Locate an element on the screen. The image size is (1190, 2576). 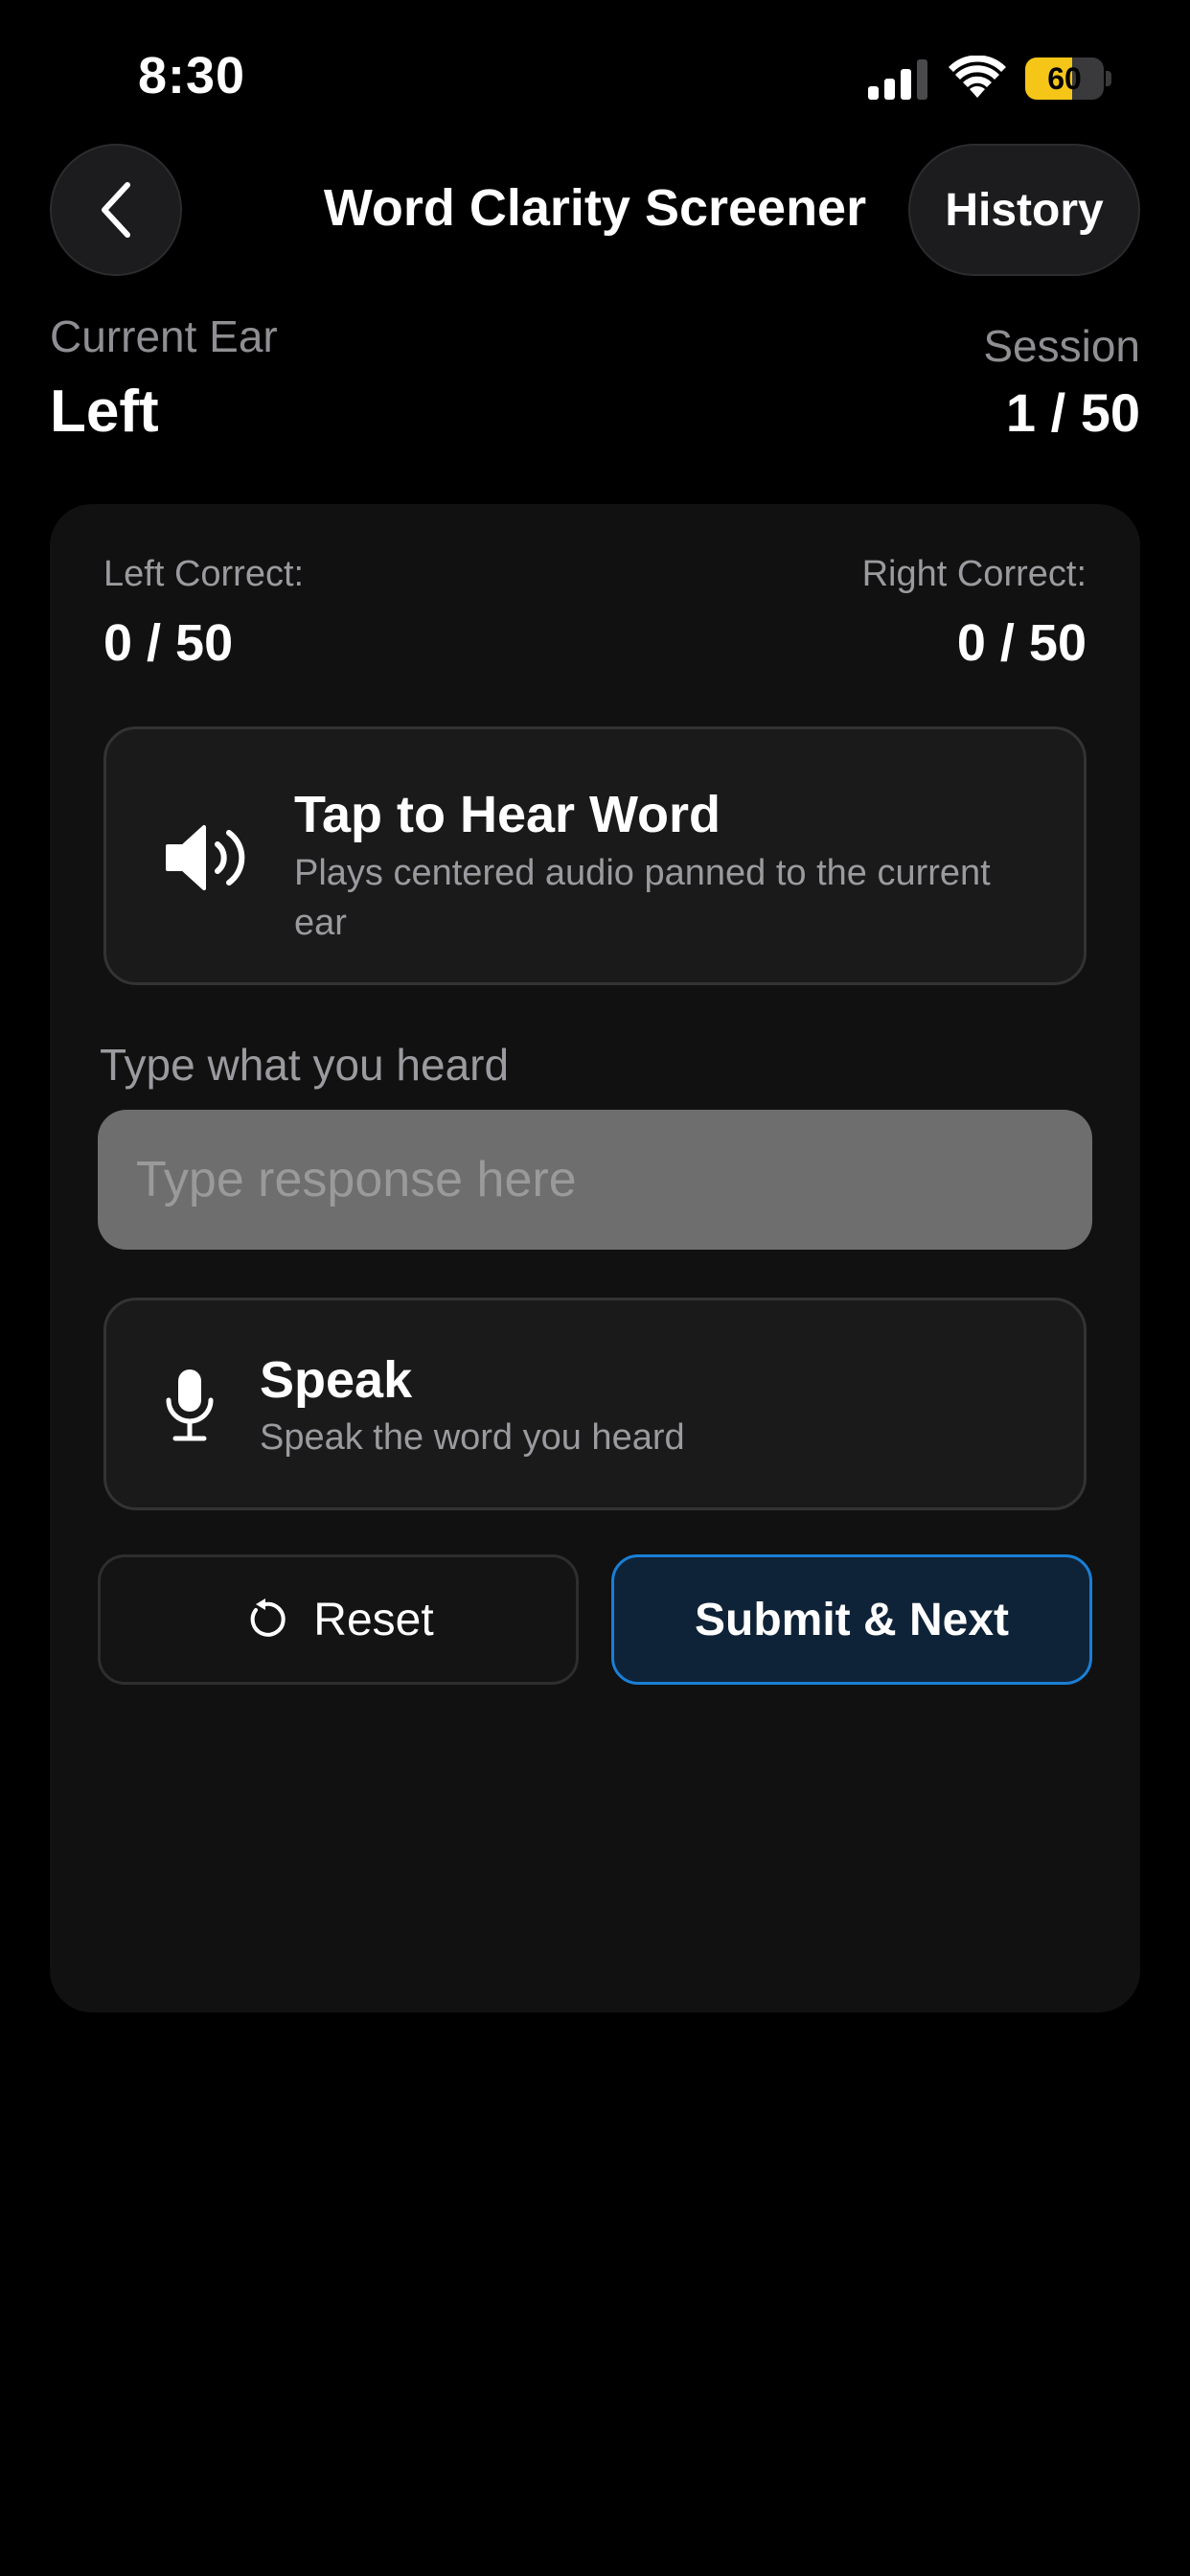
right-correct-label: Right Correct: is located at coordinates (974, 574).